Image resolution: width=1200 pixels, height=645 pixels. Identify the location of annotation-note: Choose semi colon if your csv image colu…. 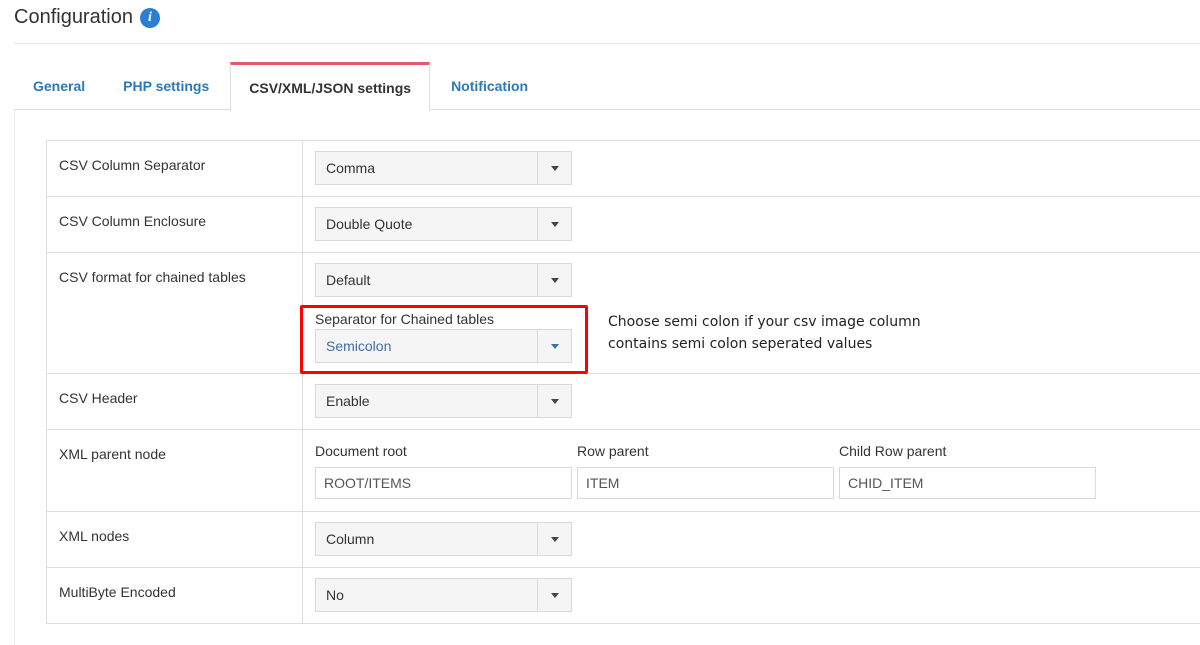
(764, 333).